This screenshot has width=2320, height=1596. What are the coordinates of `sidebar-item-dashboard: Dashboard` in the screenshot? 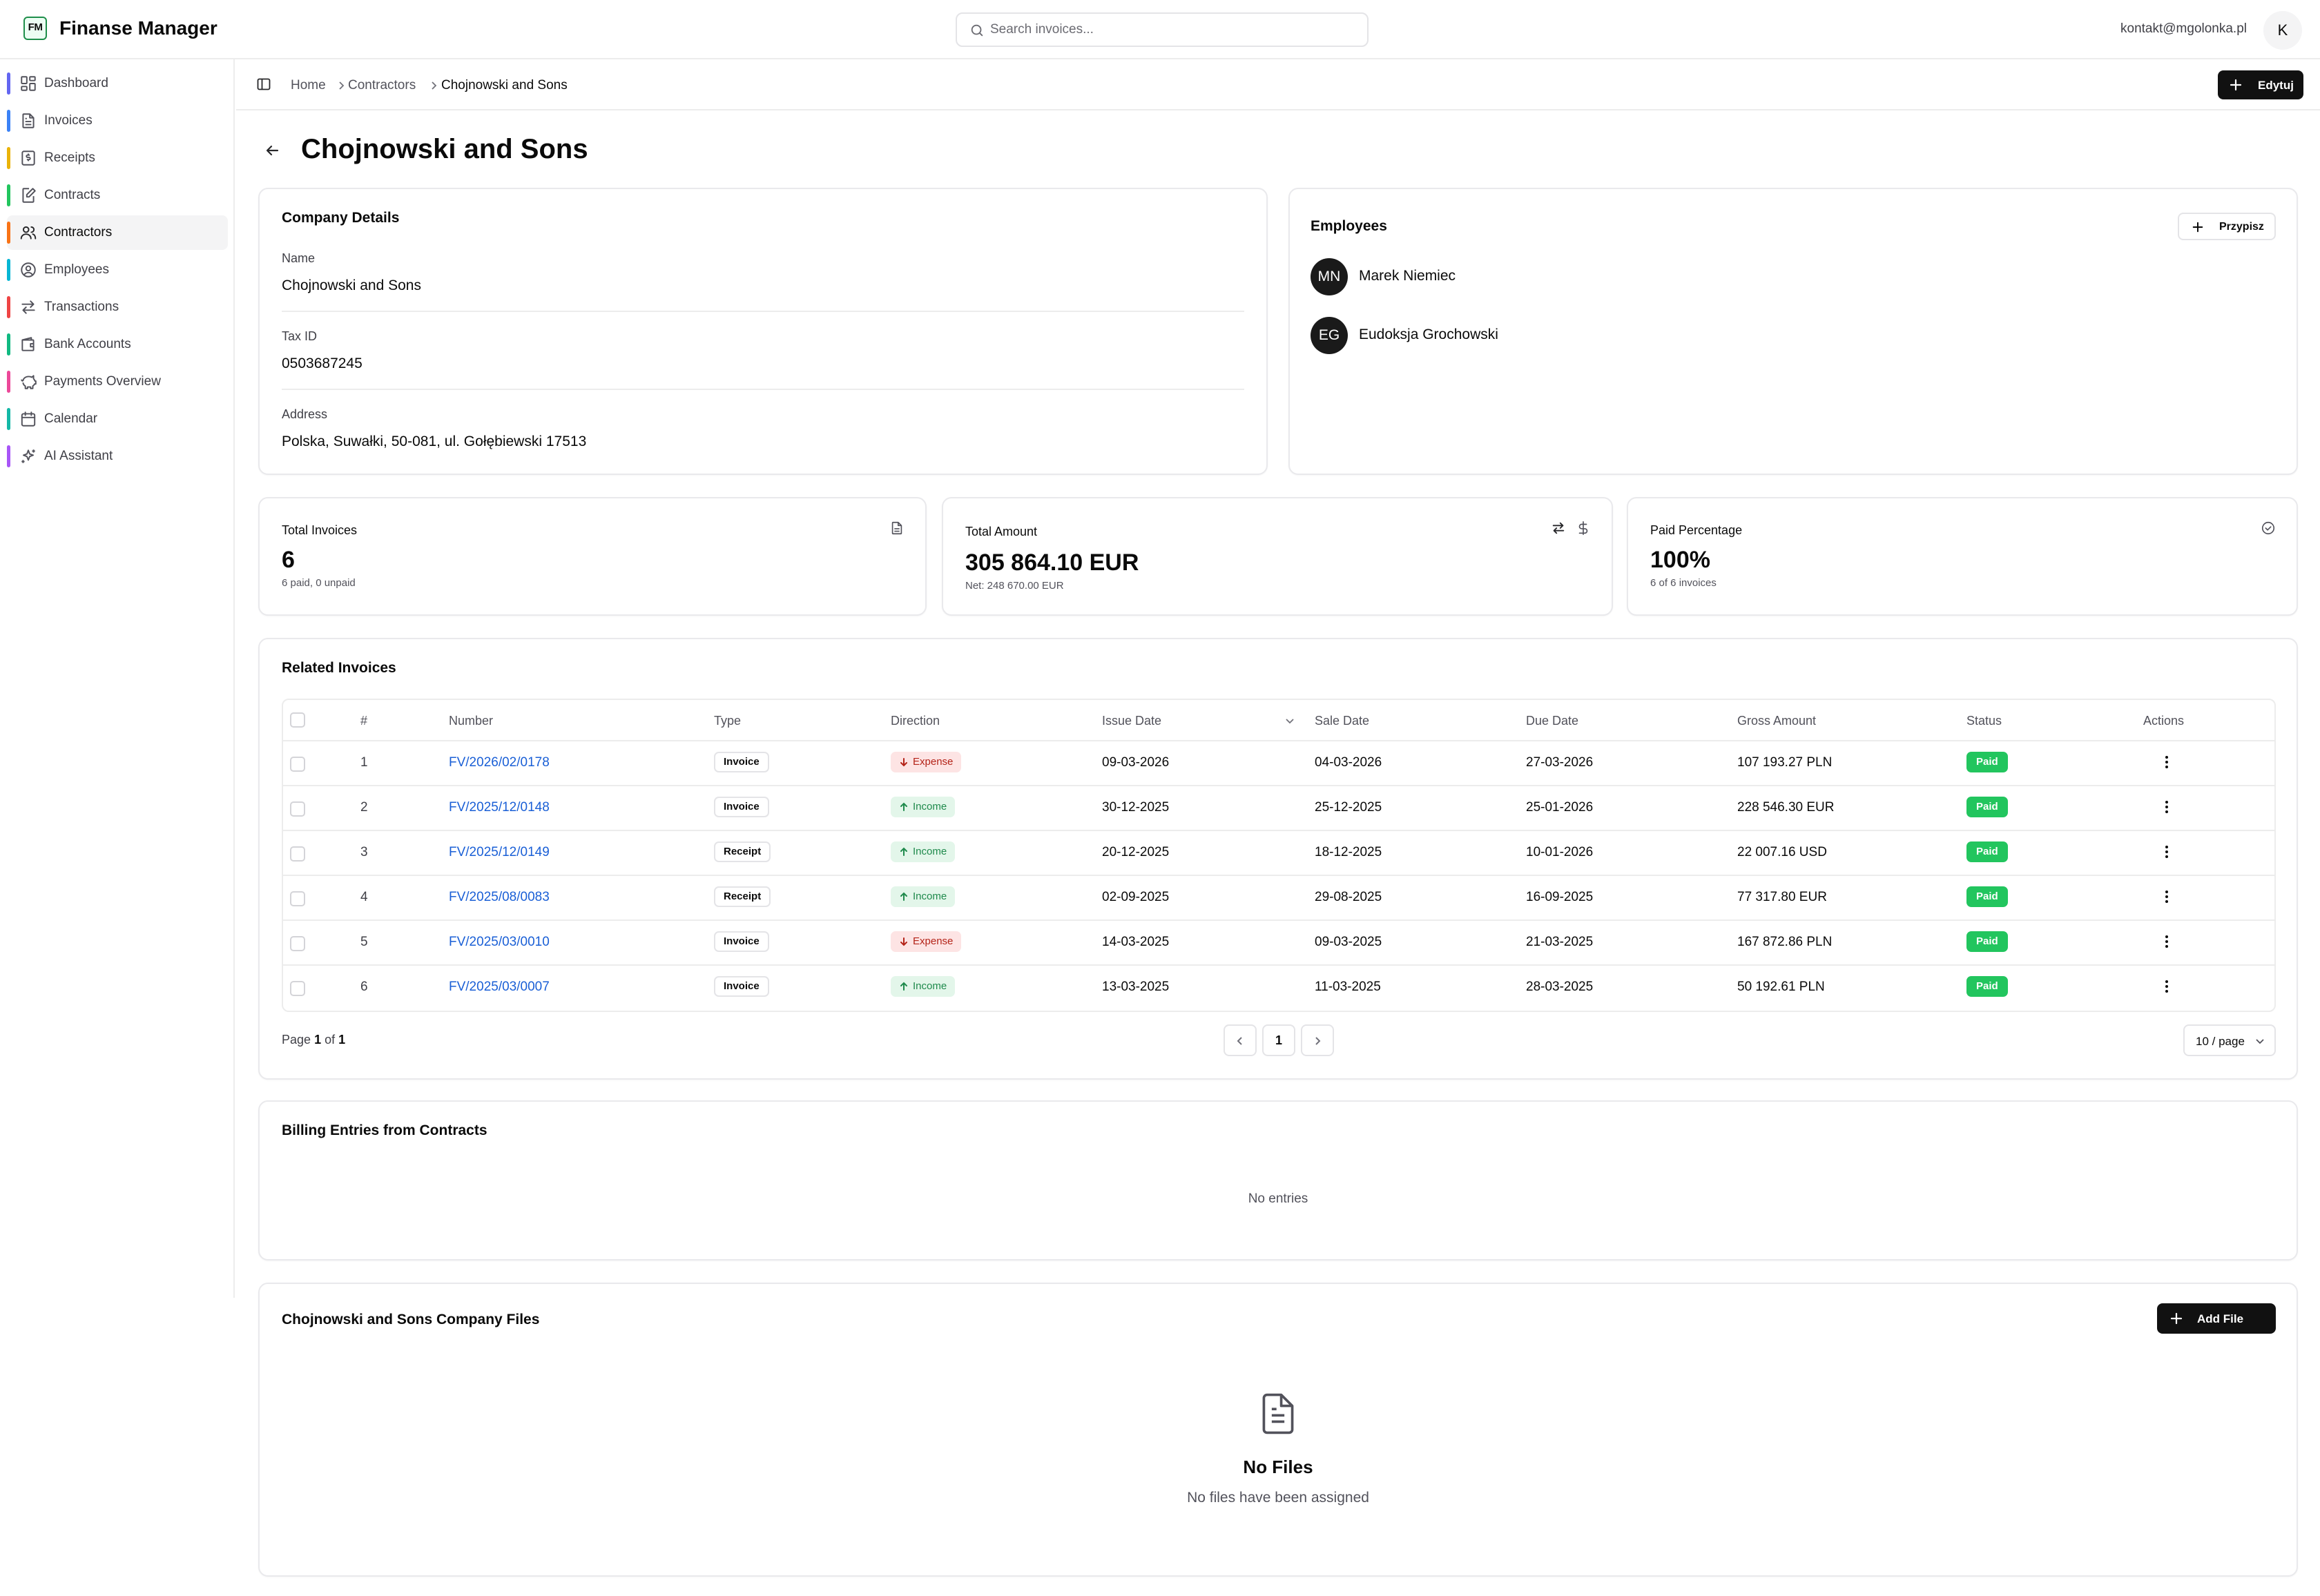 It's located at (117, 83).